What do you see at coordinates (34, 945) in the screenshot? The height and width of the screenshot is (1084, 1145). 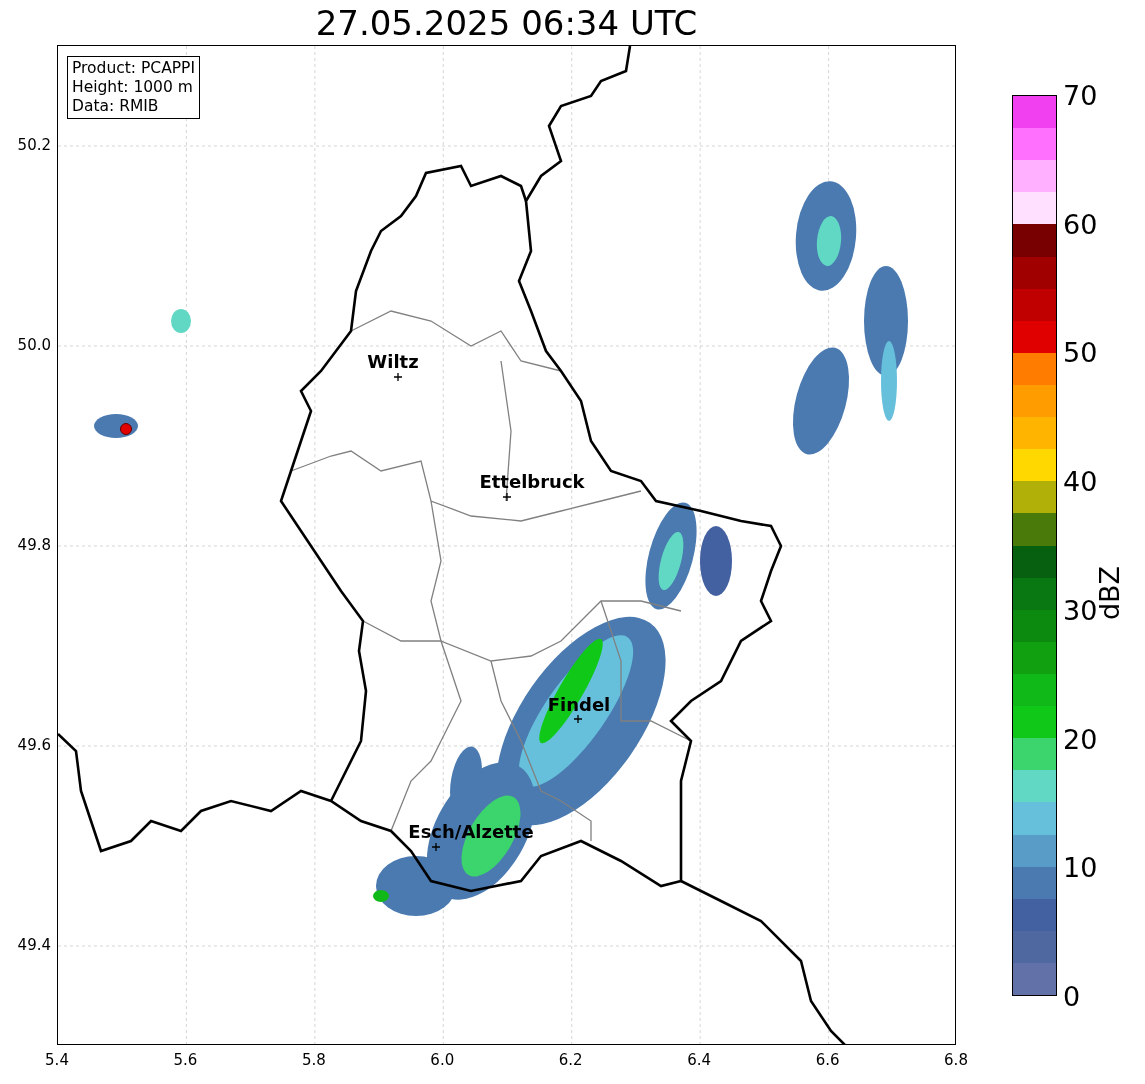 I see `y-tick-label: 49.4` at bounding box center [34, 945].